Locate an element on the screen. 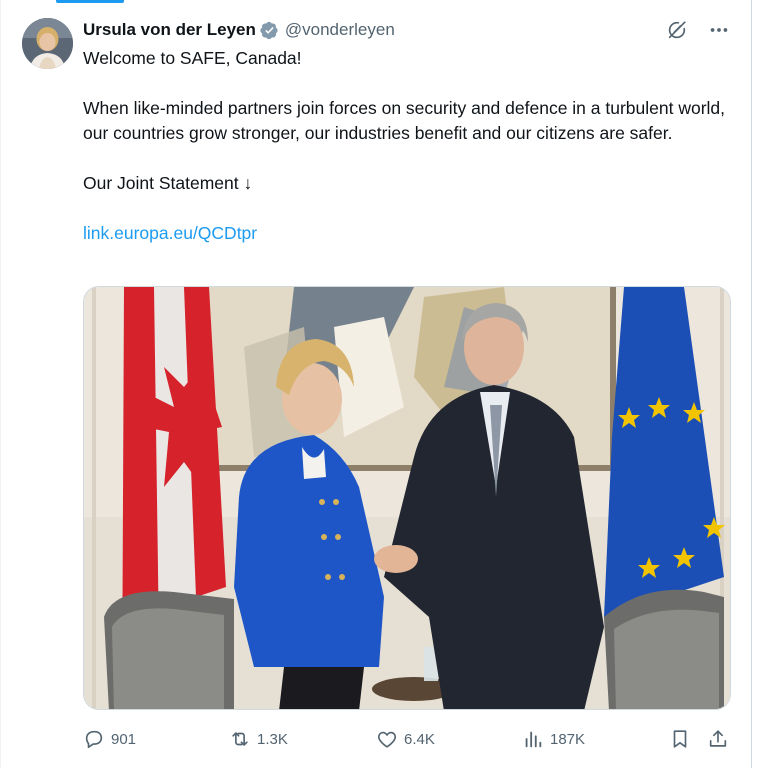 The height and width of the screenshot is (768, 757). grok-icon is located at coordinates (677, 30).